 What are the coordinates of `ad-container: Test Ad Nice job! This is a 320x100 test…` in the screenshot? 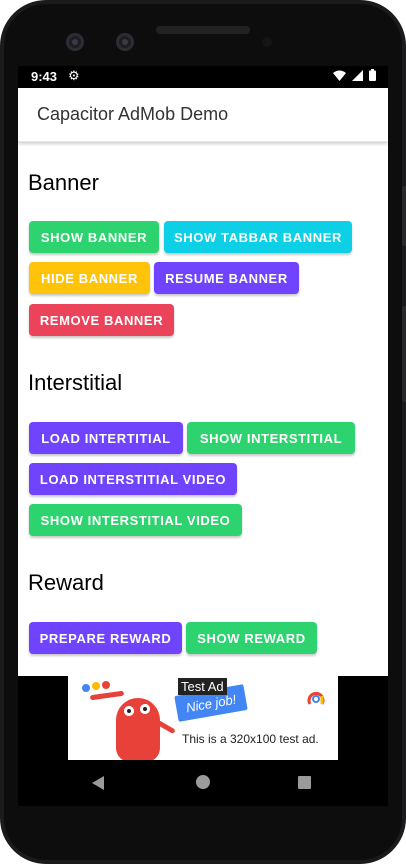 It's located at (203, 718).